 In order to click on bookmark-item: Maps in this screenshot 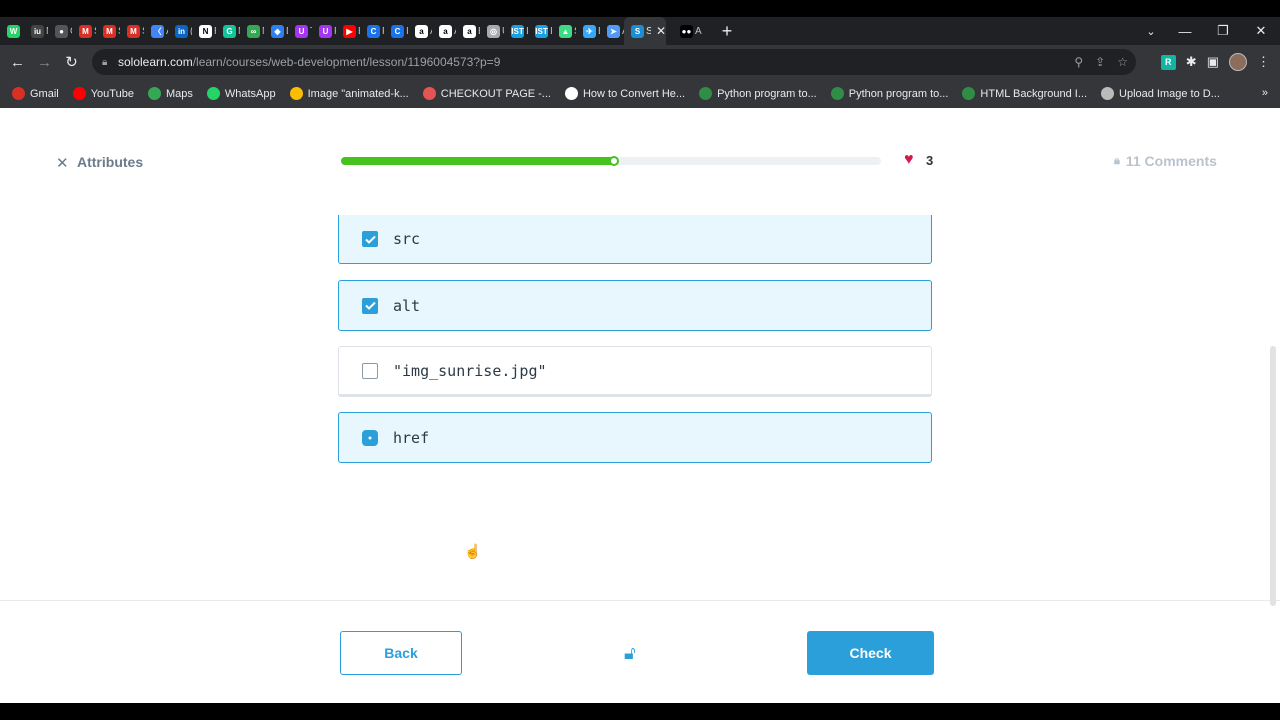, I will do `click(170, 93)`.